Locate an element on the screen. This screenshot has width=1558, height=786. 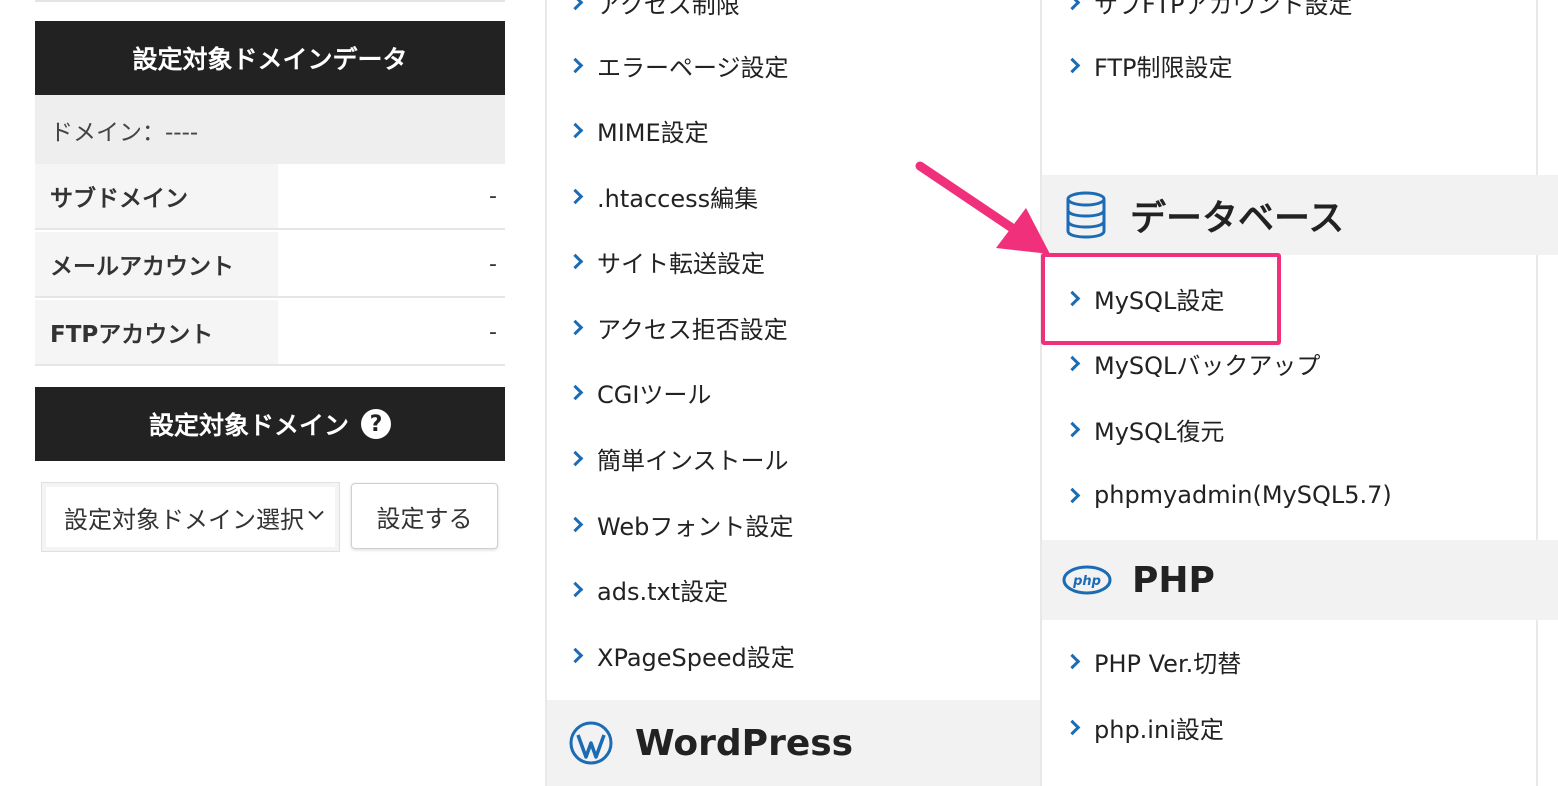
menu-item: 簡単インストール is located at coordinates (677, 458).